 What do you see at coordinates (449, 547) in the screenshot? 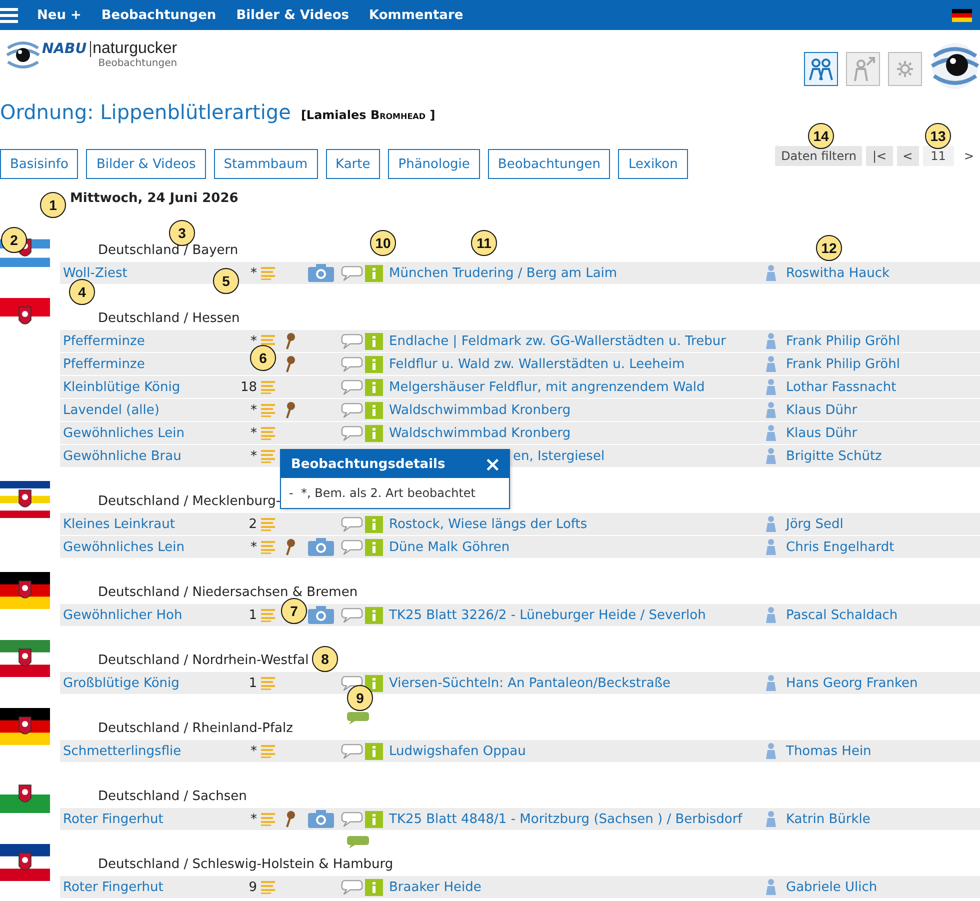
I see `location-link: Düne Malk Göhren` at bounding box center [449, 547].